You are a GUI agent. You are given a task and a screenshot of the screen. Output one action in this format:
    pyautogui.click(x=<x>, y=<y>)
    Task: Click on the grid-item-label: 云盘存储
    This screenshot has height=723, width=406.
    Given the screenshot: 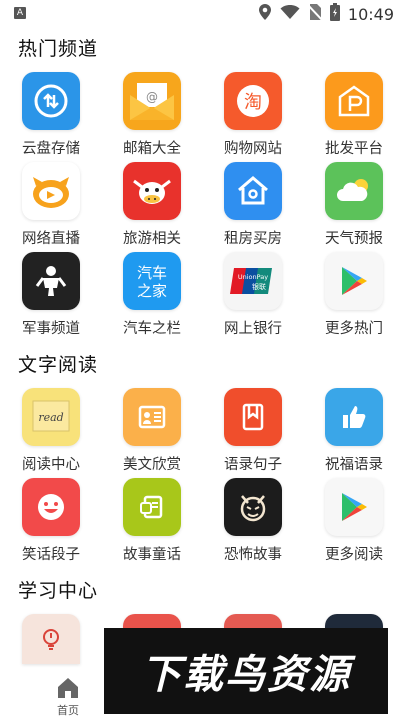 What is the action you would take?
    pyautogui.click(x=51, y=149)
    